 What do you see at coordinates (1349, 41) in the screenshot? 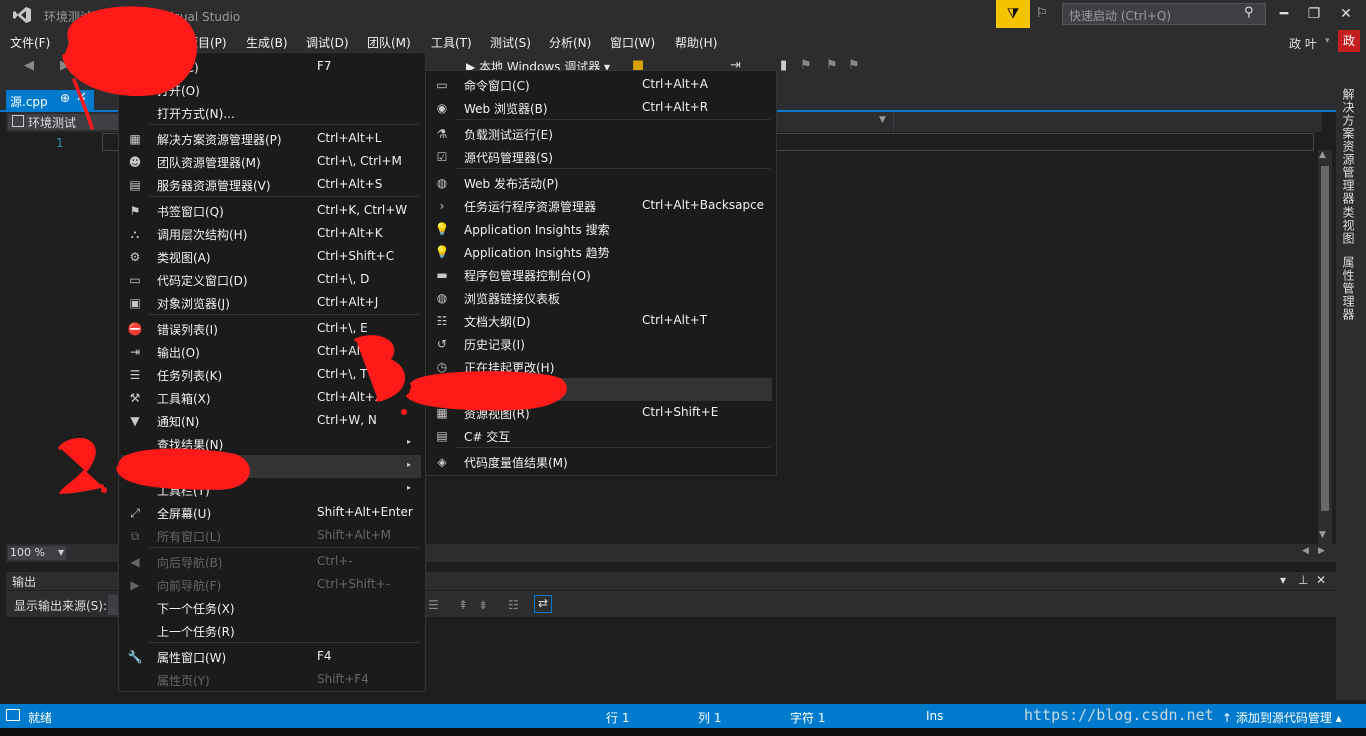
I see `avatar: 政` at bounding box center [1349, 41].